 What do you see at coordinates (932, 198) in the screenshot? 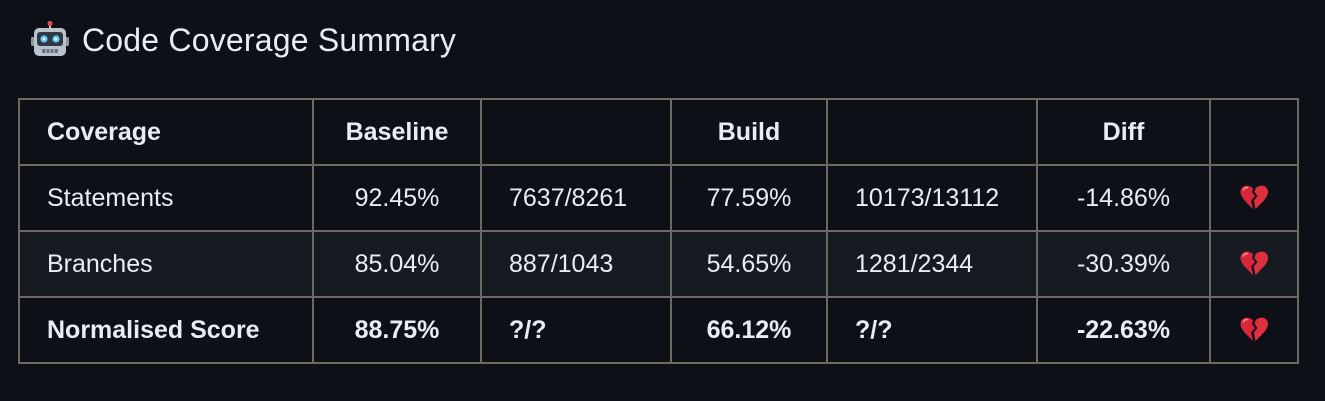
I see `build-ratio: 10173/13112` at bounding box center [932, 198].